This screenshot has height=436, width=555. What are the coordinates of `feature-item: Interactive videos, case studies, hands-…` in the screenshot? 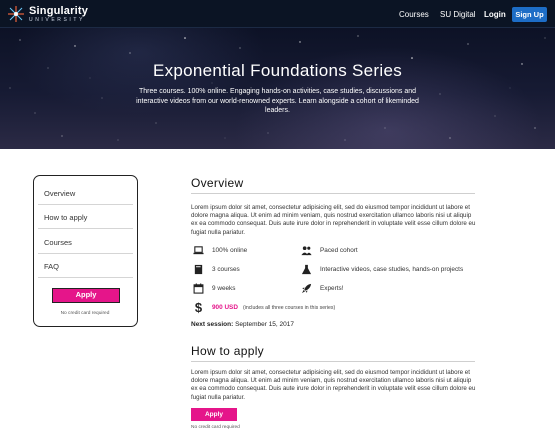 It's located at (382, 269).